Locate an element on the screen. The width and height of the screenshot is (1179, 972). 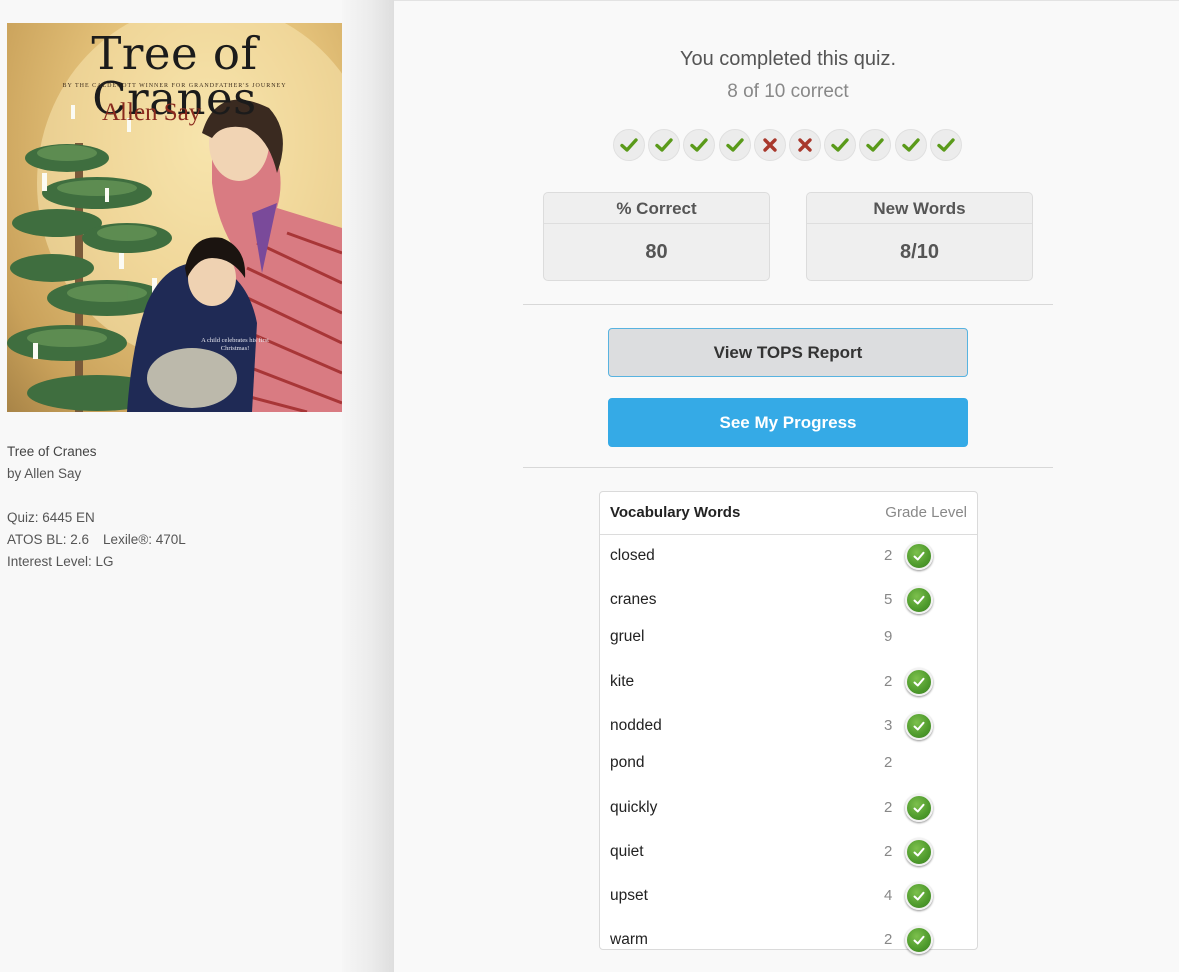
lexile-level: Lexile®: 470L is located at coordinates (144, 539).